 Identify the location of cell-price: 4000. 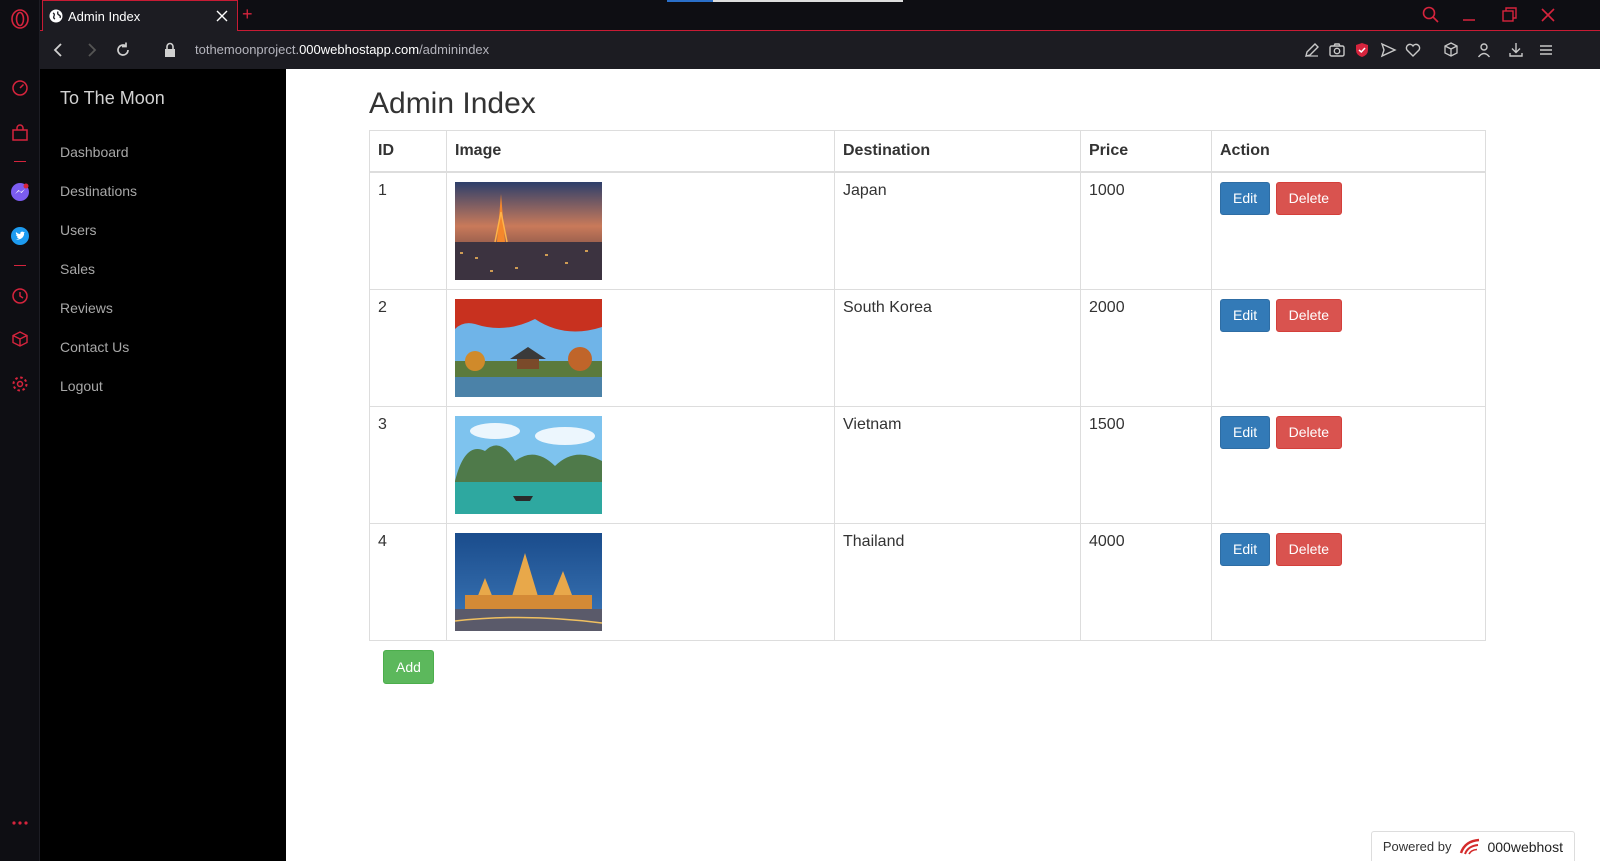
(1146, 581).